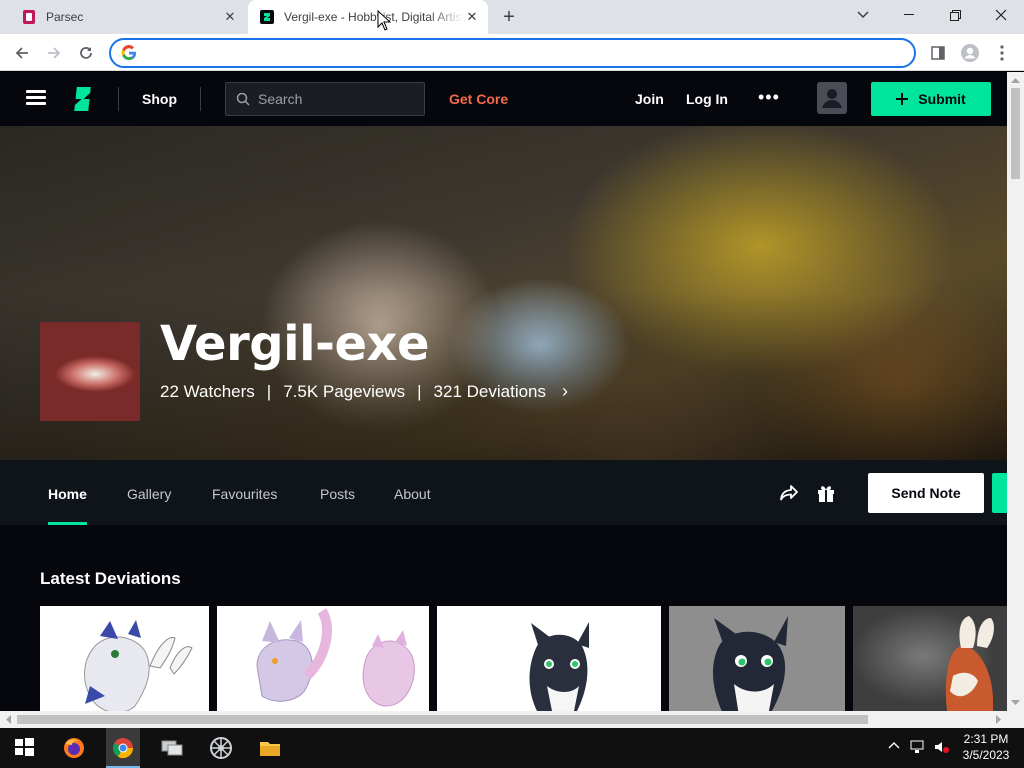  What do you see at coordinates (412, 494) in the screenshot?
I see `tab-about: About` at bounding box center [412, 494].